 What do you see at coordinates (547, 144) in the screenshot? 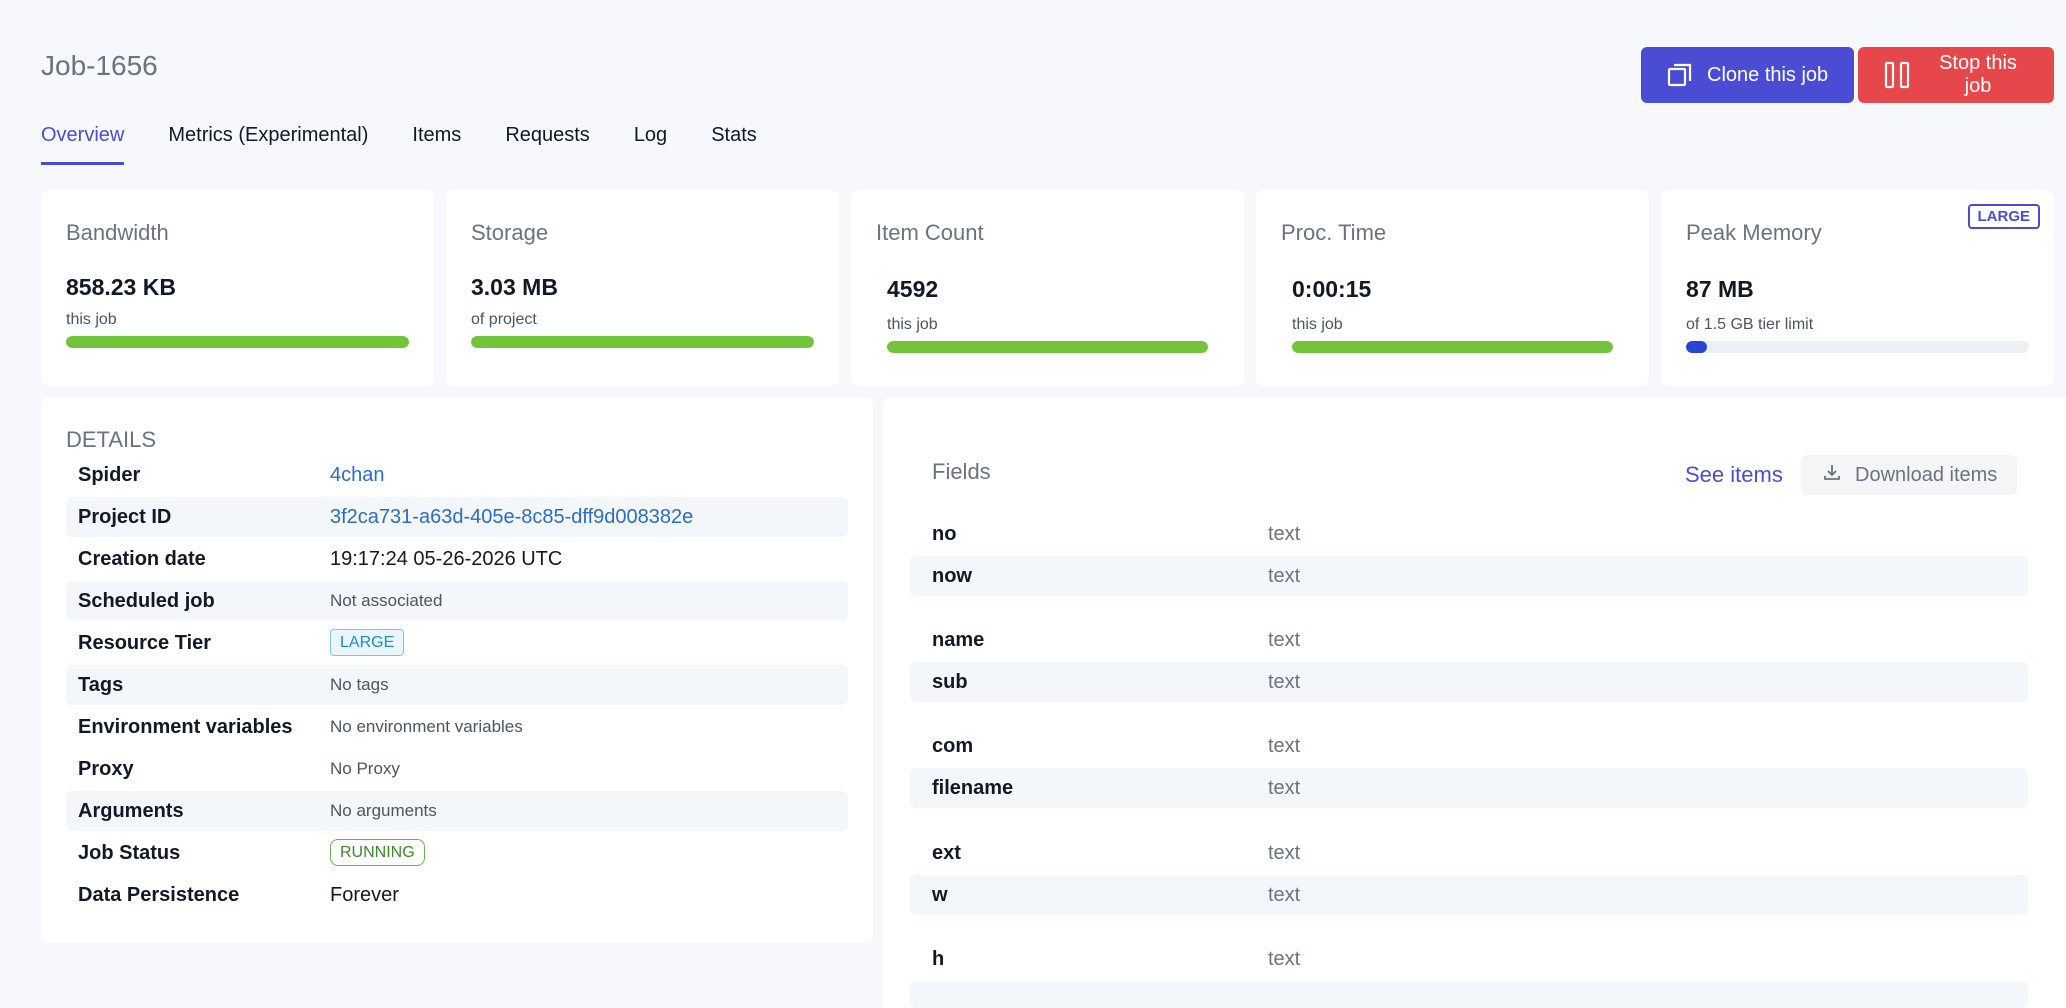
I see `tab-requests: Requests` at bounding box center [547, 144].